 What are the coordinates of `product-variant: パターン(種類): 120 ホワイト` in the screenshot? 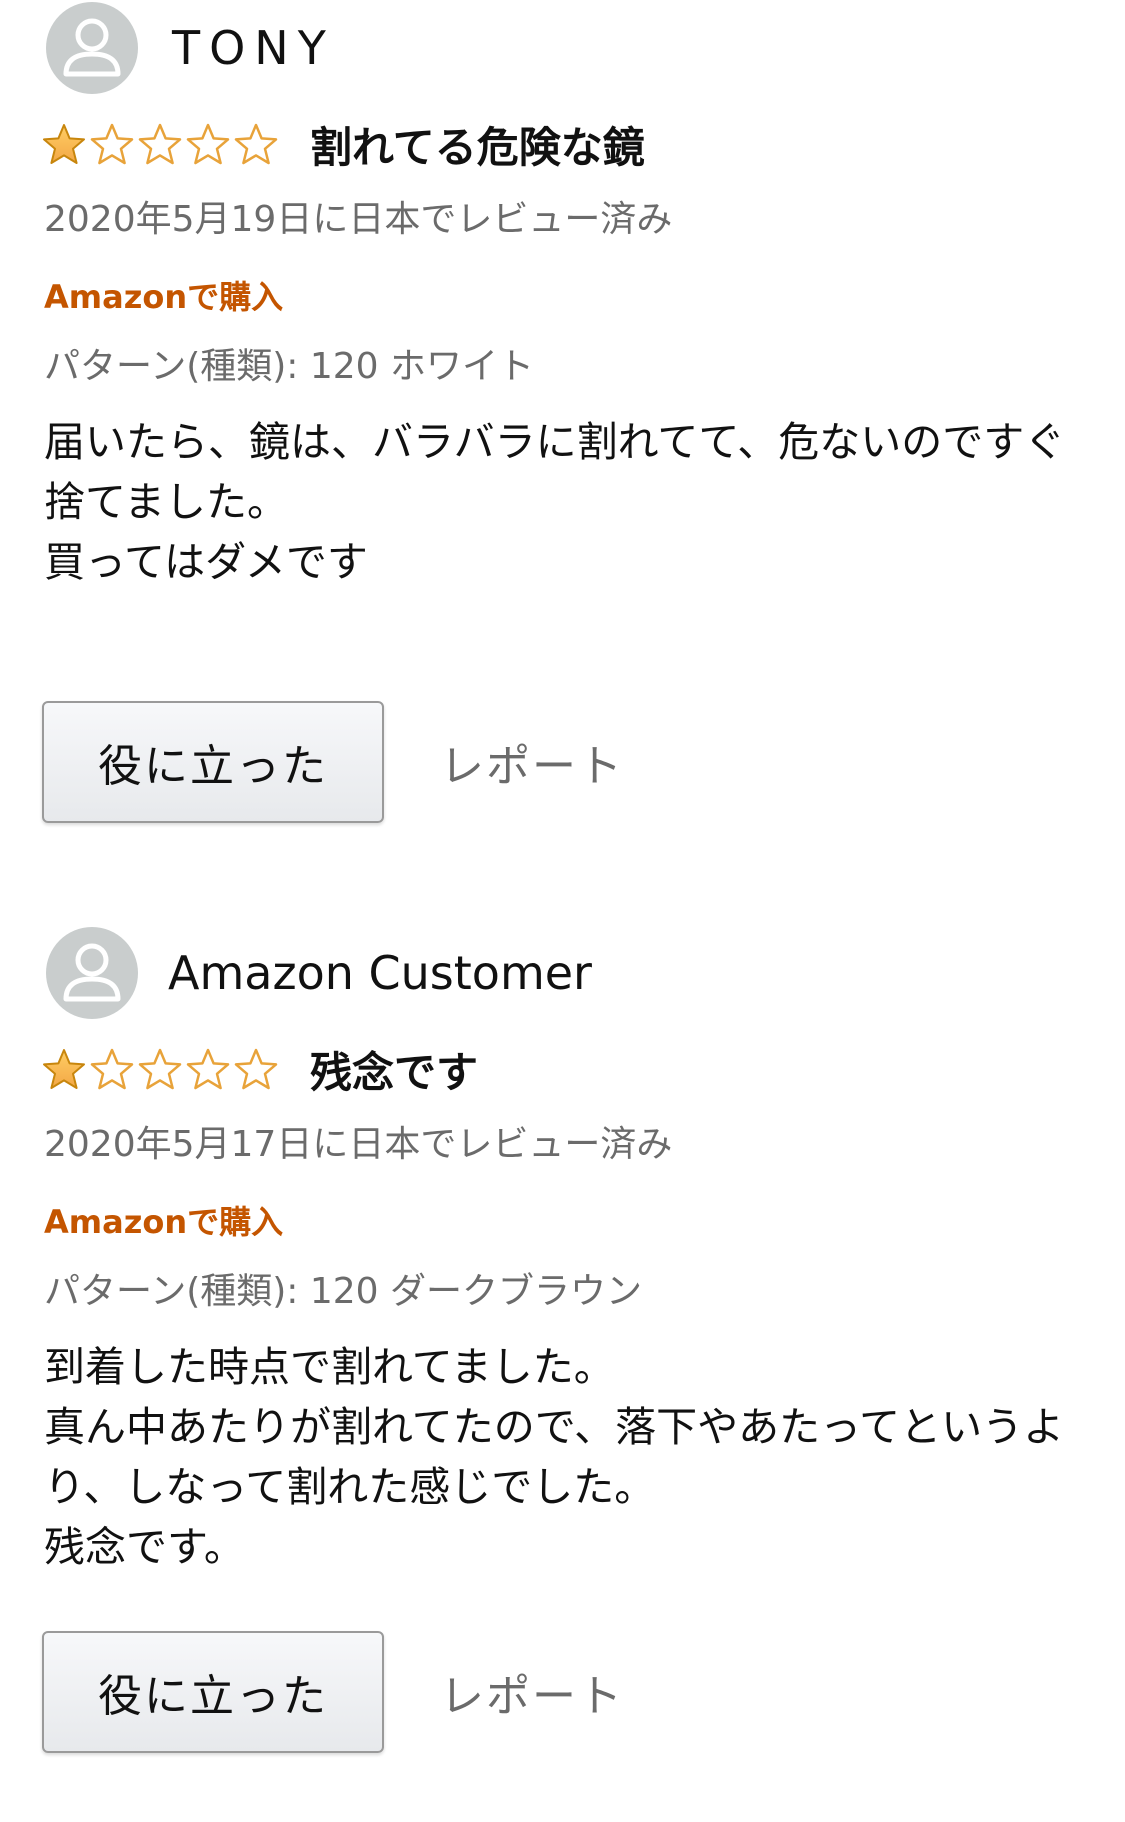 It's located at (289, 363).